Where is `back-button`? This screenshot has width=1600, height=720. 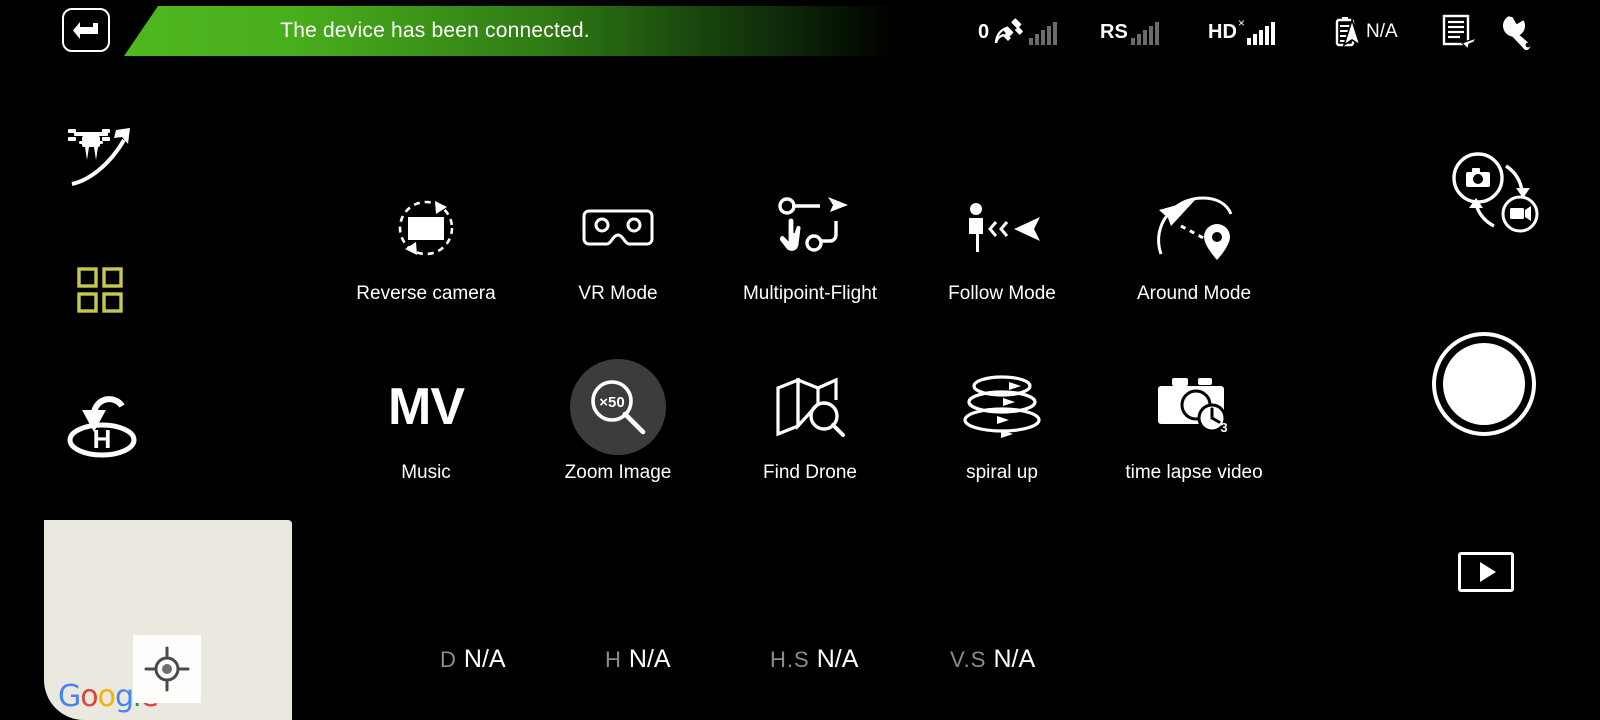
back-button is located at coordinates (86, 30).